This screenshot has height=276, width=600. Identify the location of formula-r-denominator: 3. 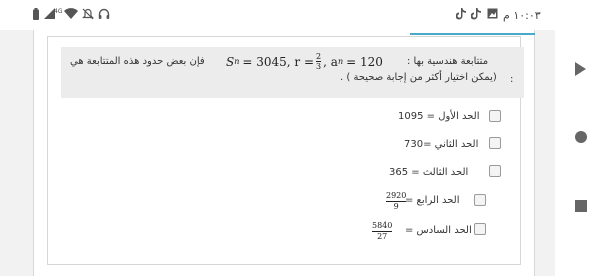
(319, 66).